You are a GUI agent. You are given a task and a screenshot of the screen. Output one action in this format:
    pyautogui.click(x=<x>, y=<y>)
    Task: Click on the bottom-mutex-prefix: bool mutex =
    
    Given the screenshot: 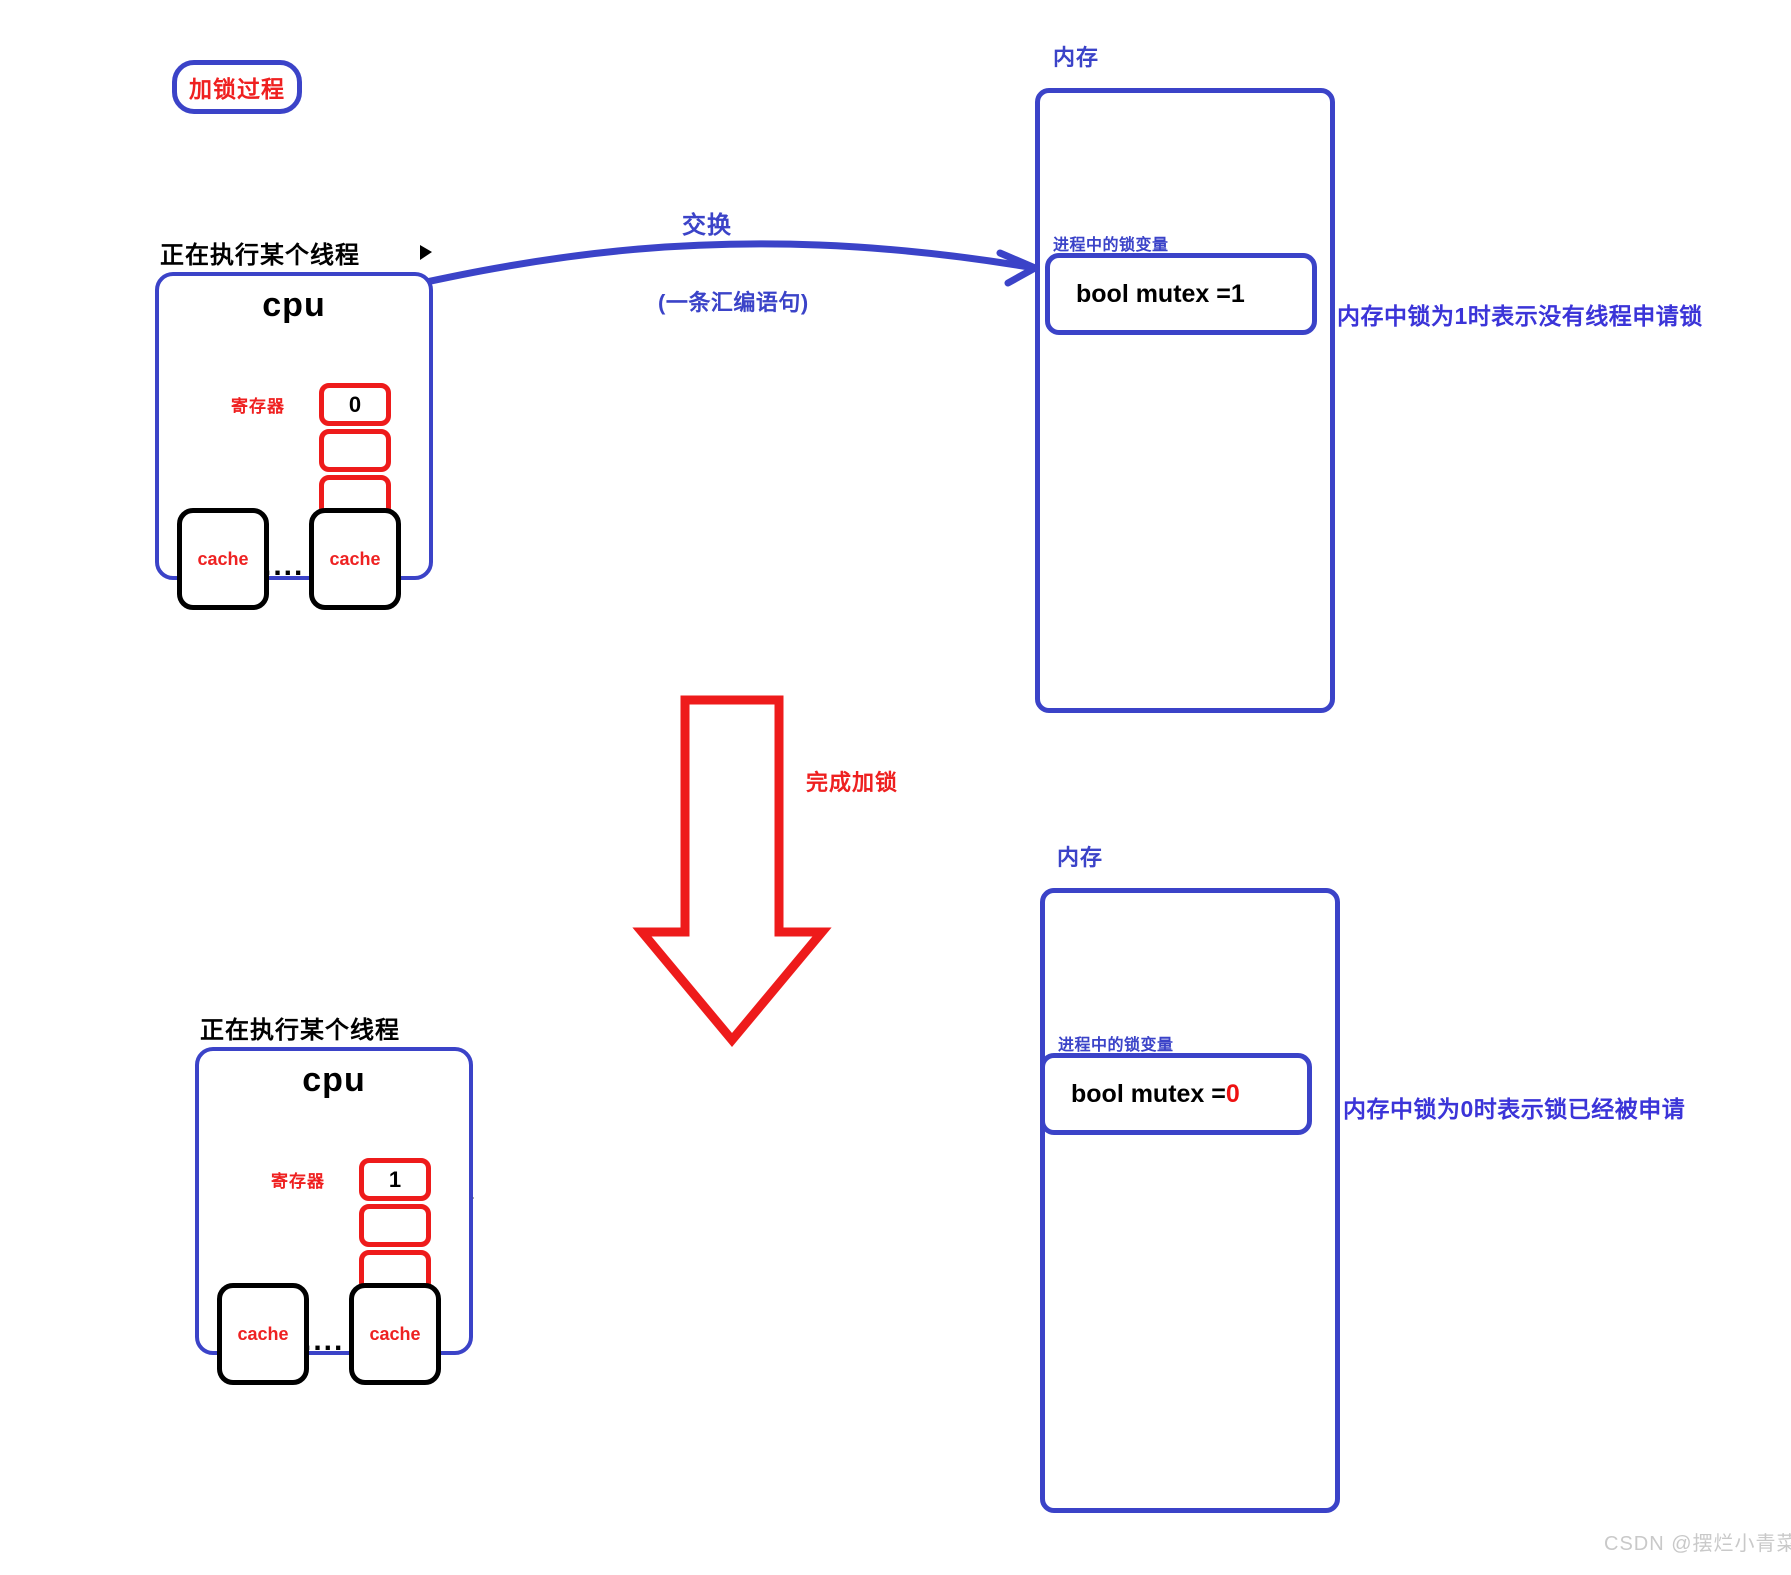 What is the action you would take?
    pyautogui.click(x=1148, y=1093)
    